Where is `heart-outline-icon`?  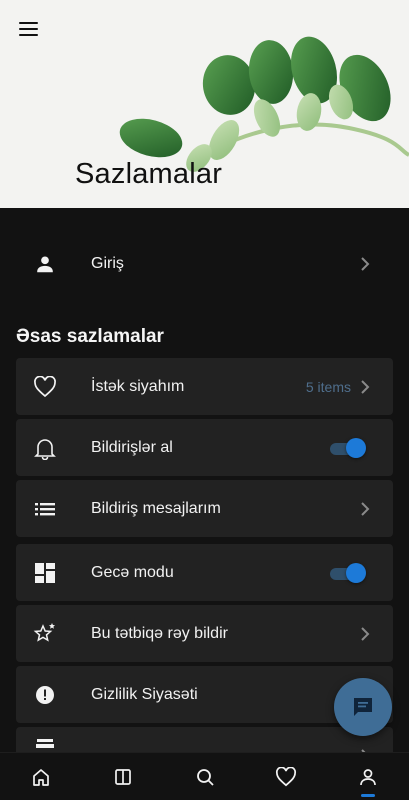 heart-outline-icon is located at coordinates (45, 387).